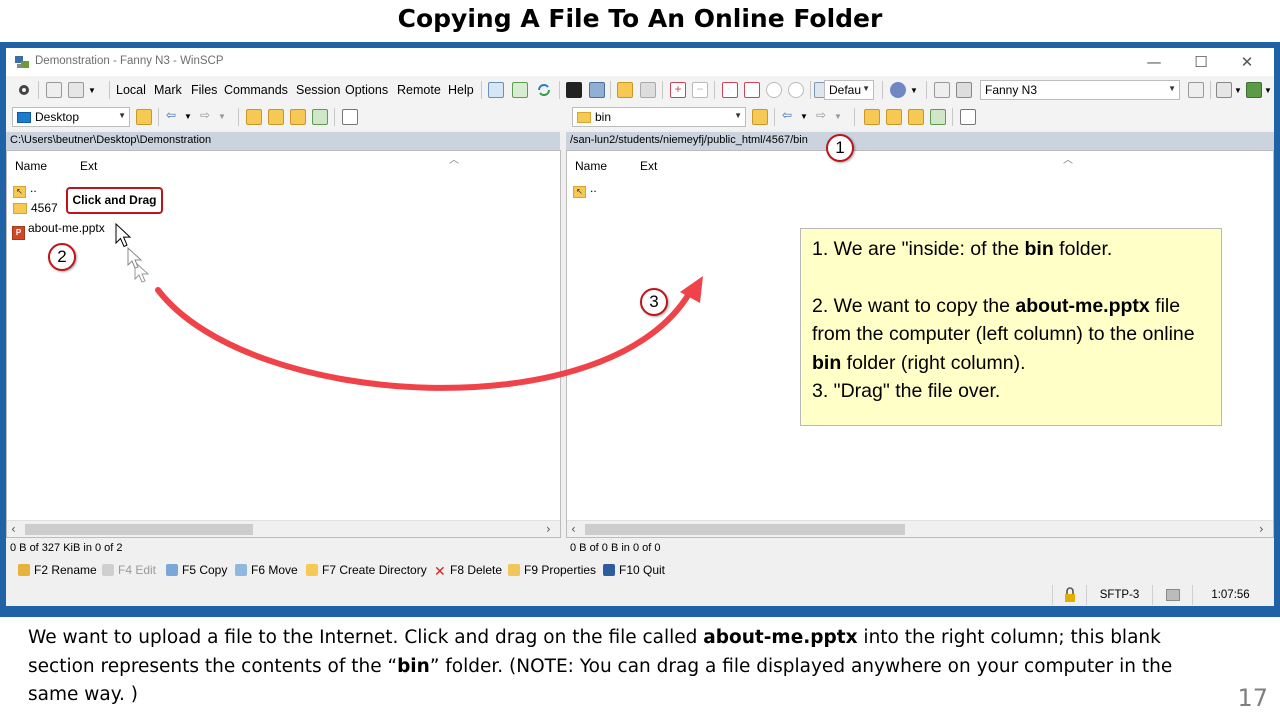  I want to click on menu-remote: Remote, so click(419, 90).